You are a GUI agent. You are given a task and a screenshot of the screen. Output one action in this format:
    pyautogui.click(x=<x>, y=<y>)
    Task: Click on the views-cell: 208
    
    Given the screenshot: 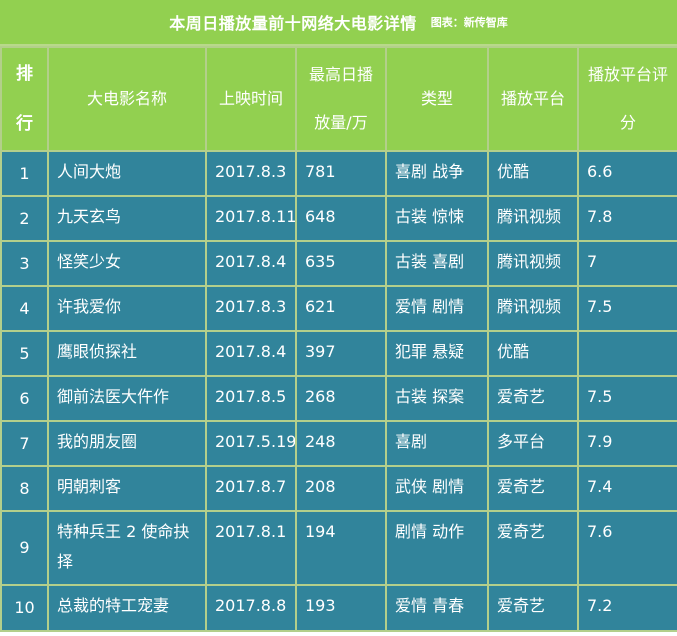 What is the action you would take?
    pyautogui.click(x=341, y=488)
    